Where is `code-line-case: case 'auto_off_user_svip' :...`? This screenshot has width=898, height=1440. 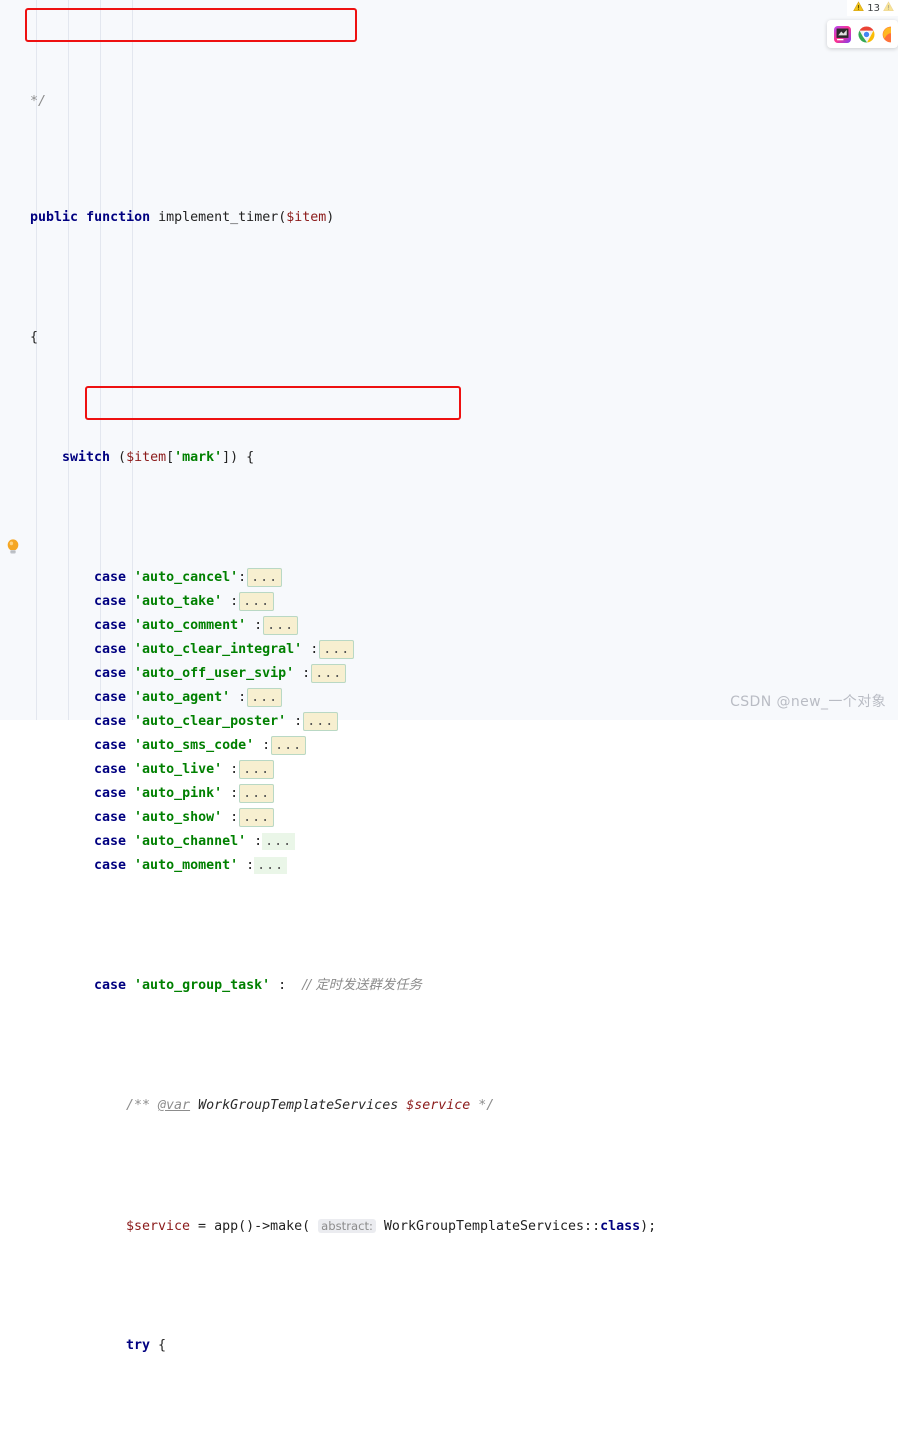
code-line-case: case 'auto_off_user_svip' :... is located at coordinates (449, 674).